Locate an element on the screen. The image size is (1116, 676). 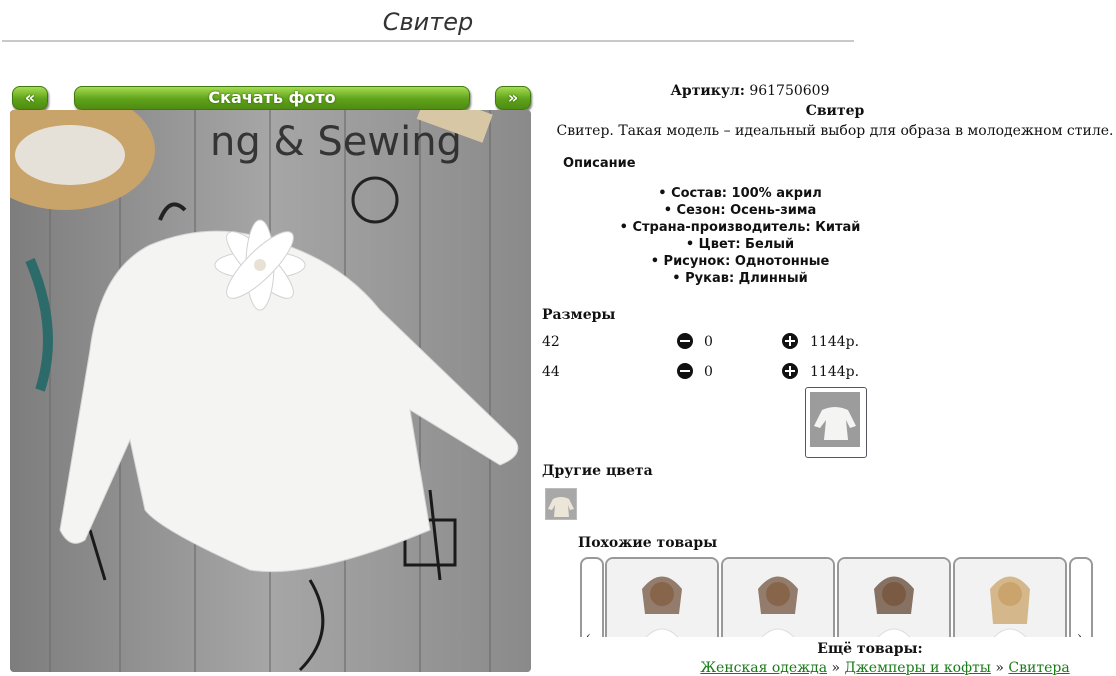
photo-chalk-text: ng & Sewing is located at coordinates (336, 142).